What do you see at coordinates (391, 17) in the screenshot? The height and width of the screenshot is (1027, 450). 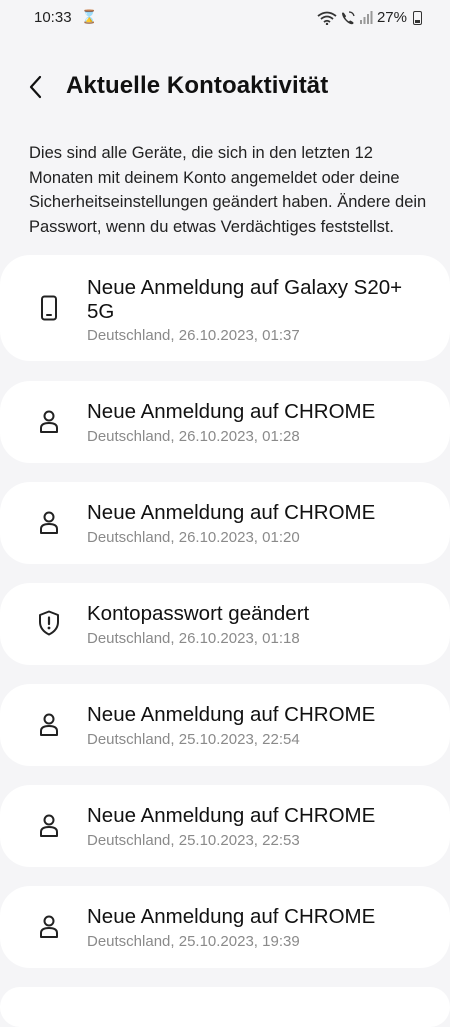 I see `battery-percent: 27%` at bounding box center [391, 17].